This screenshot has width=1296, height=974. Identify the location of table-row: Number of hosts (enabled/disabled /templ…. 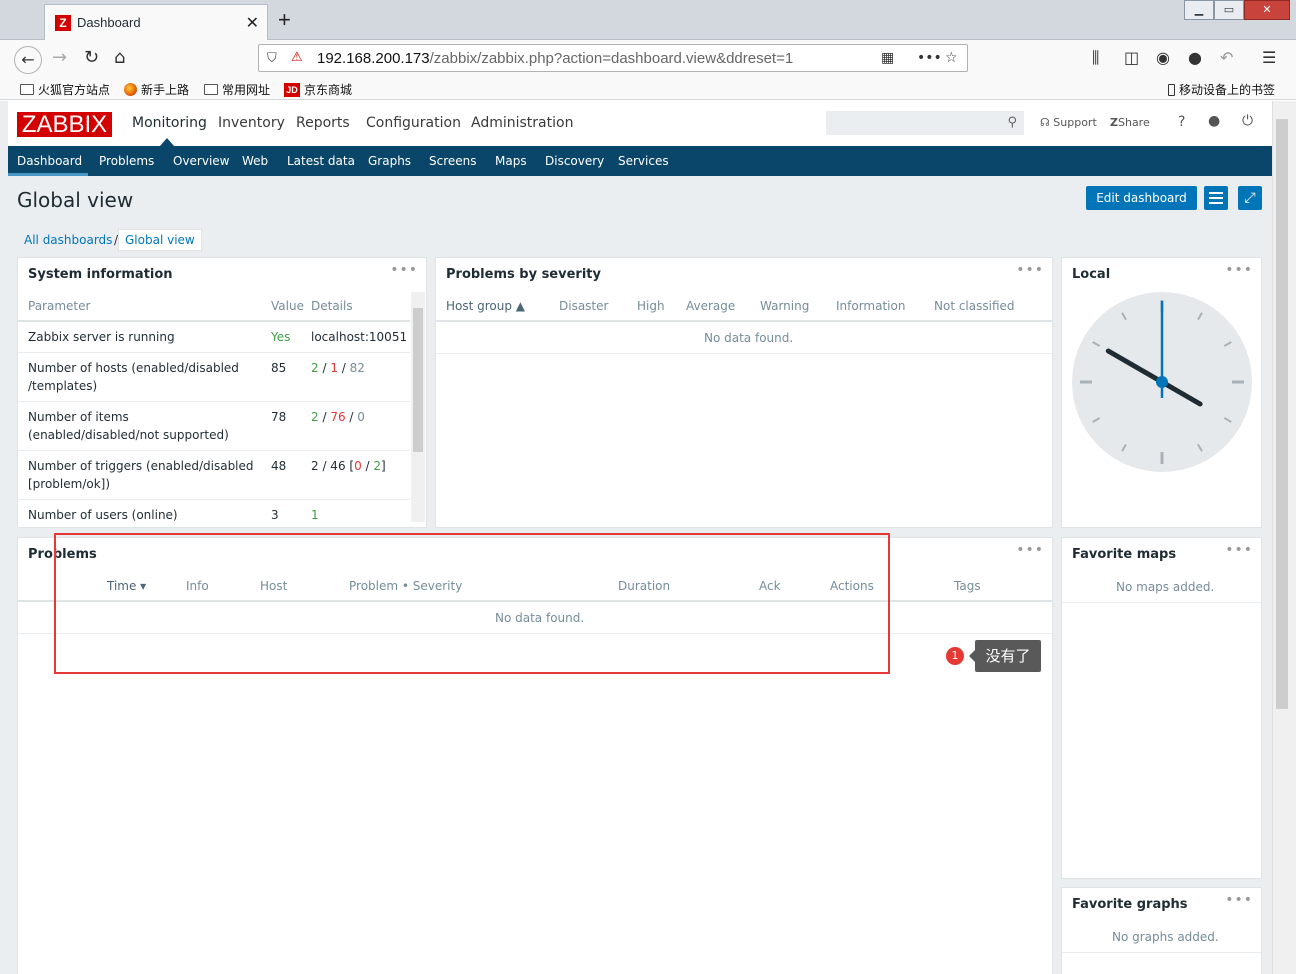
(214, 377).